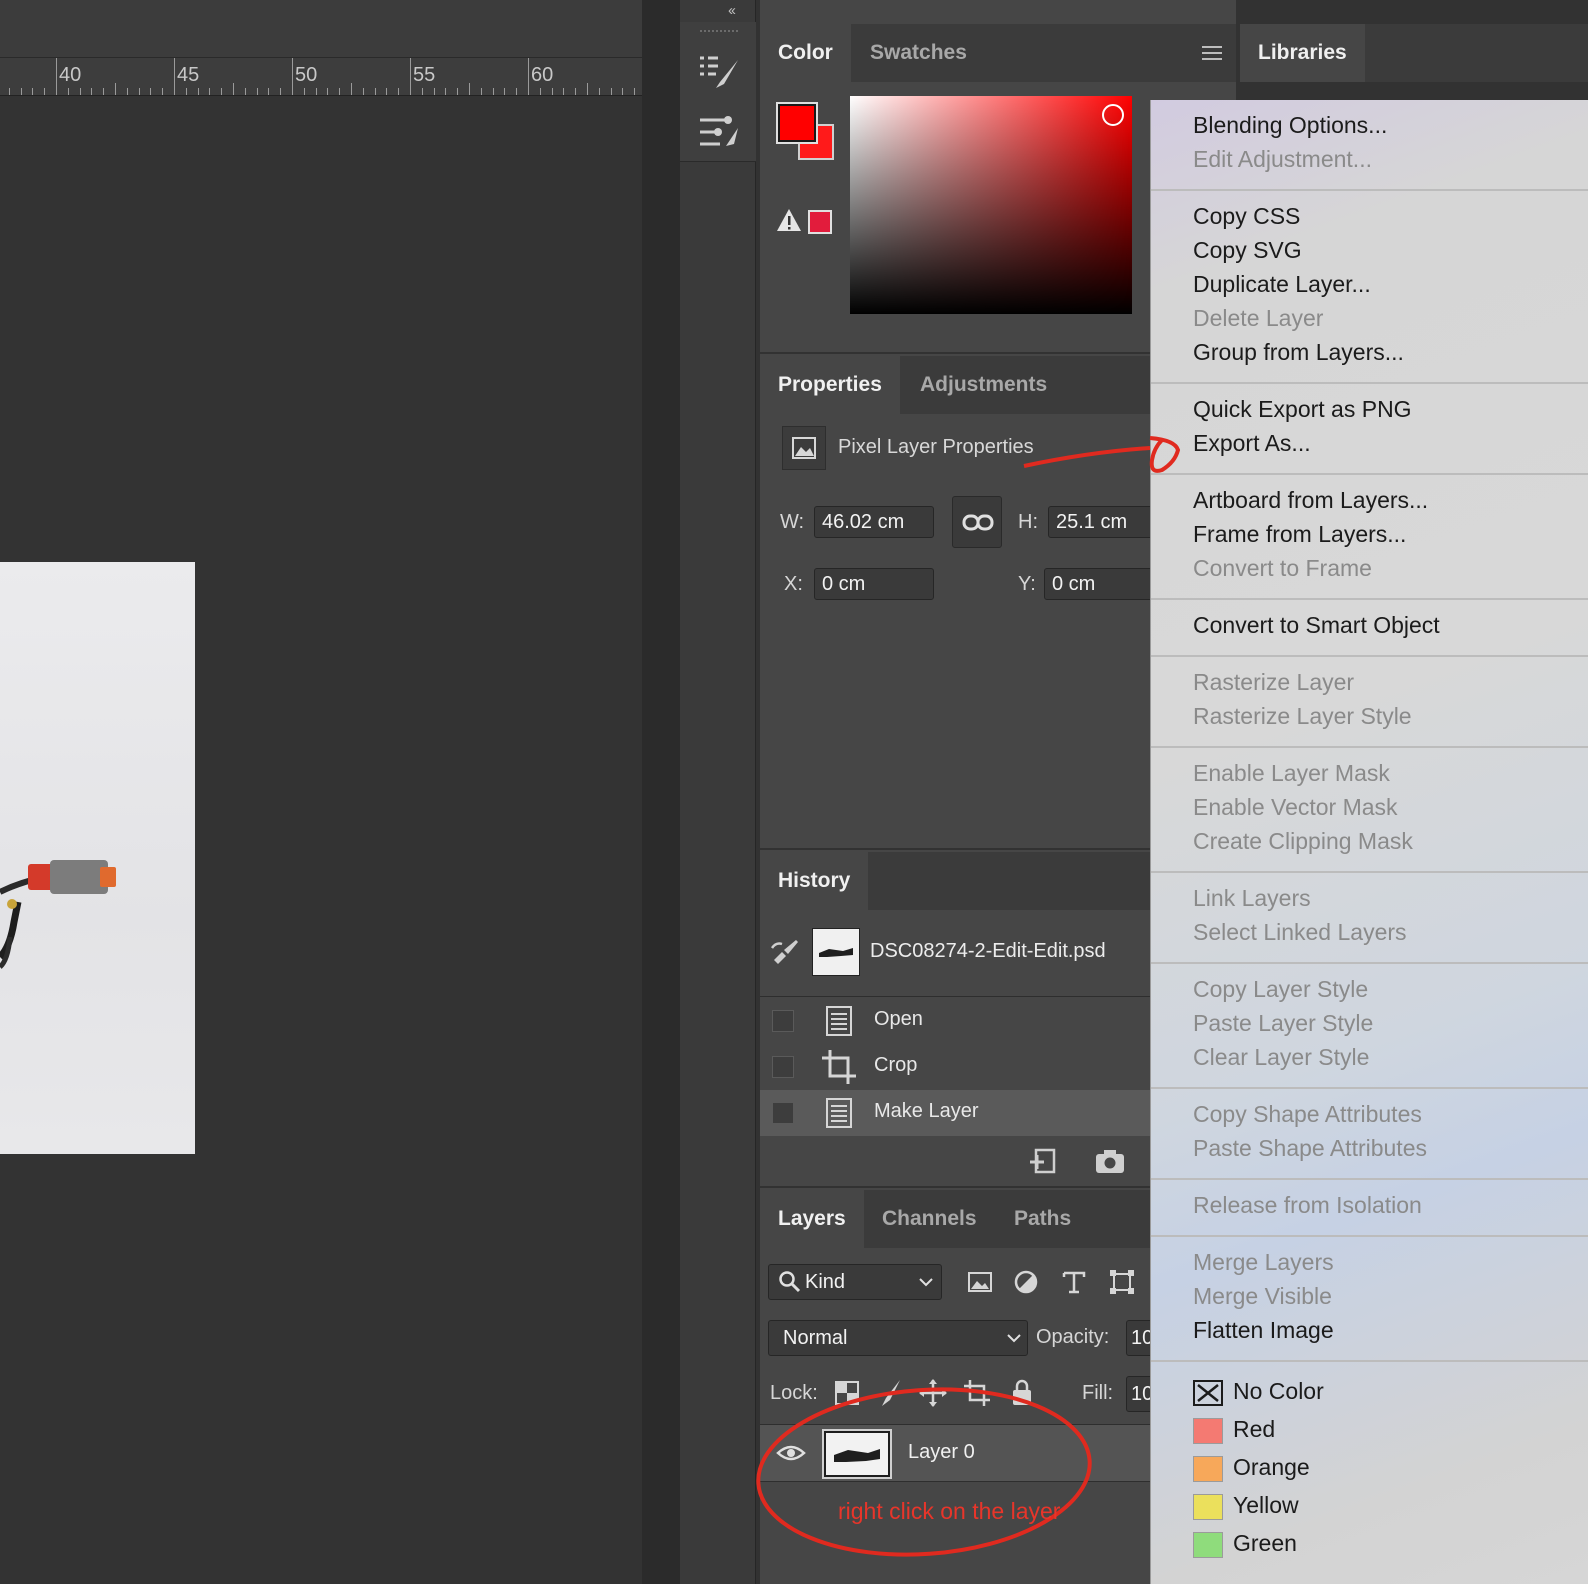  I want to click on x-position-field: 0 cm, so click(874, 584).